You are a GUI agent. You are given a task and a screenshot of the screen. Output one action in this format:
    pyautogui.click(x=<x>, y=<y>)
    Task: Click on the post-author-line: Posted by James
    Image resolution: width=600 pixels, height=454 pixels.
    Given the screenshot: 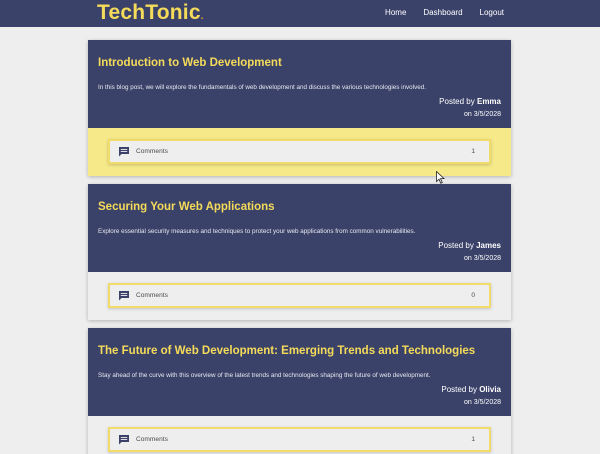 What is the action you would take?
    pyautogui.click(x=469, y=245)
    